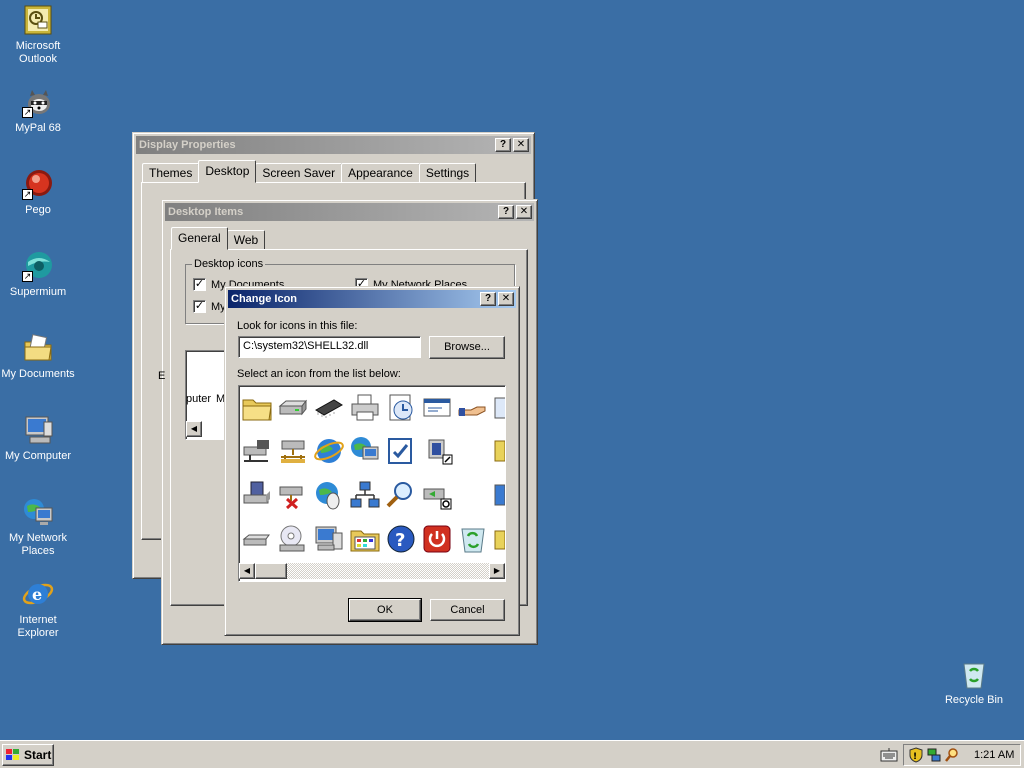 The width and height of the screenshot is (1024, 768). I want to click on icon-list: ? ◀ ▶, so click(372, 483).